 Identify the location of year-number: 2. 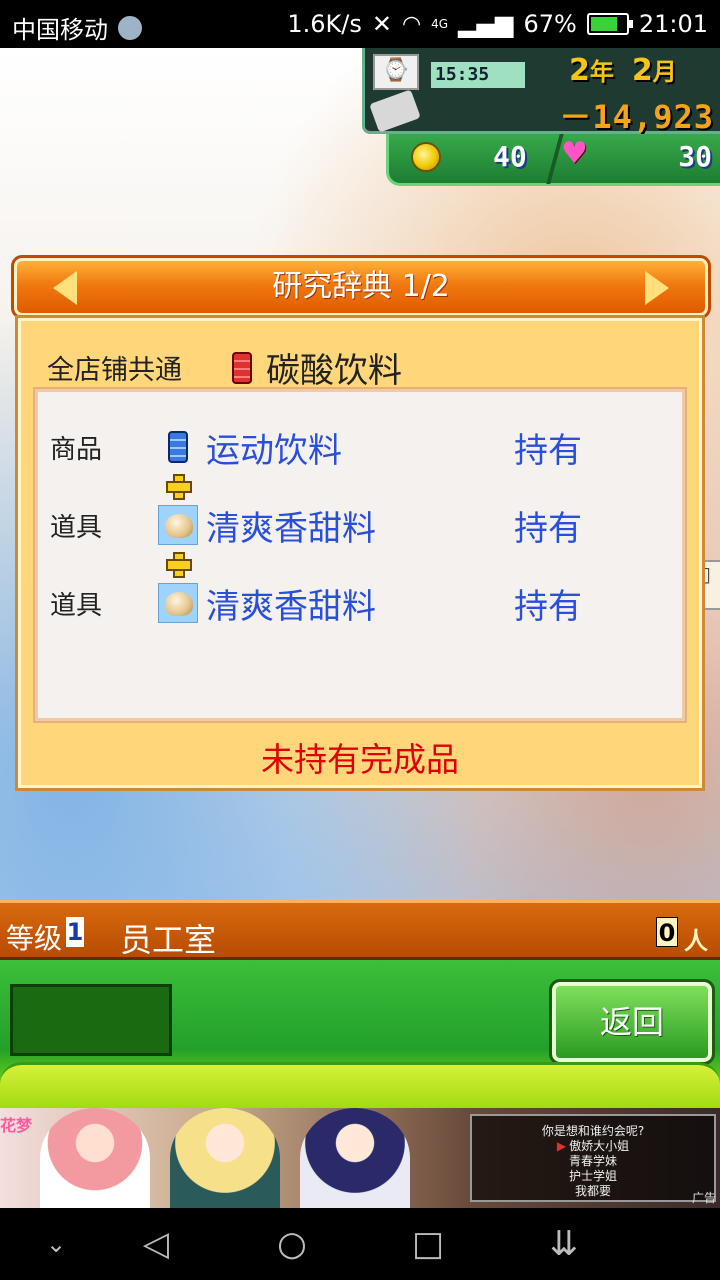
(579, 70).